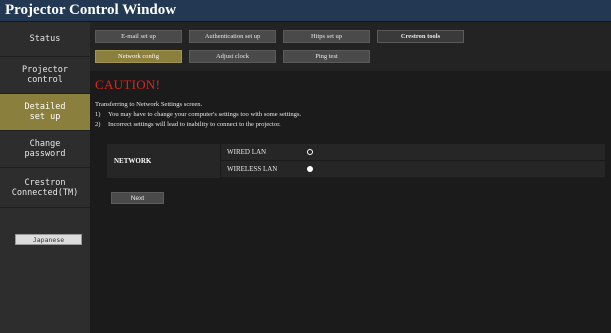 The width and height of the screenshot is (611, 333). I want to click on sidebar-item-label: Status, so click(45, 39).